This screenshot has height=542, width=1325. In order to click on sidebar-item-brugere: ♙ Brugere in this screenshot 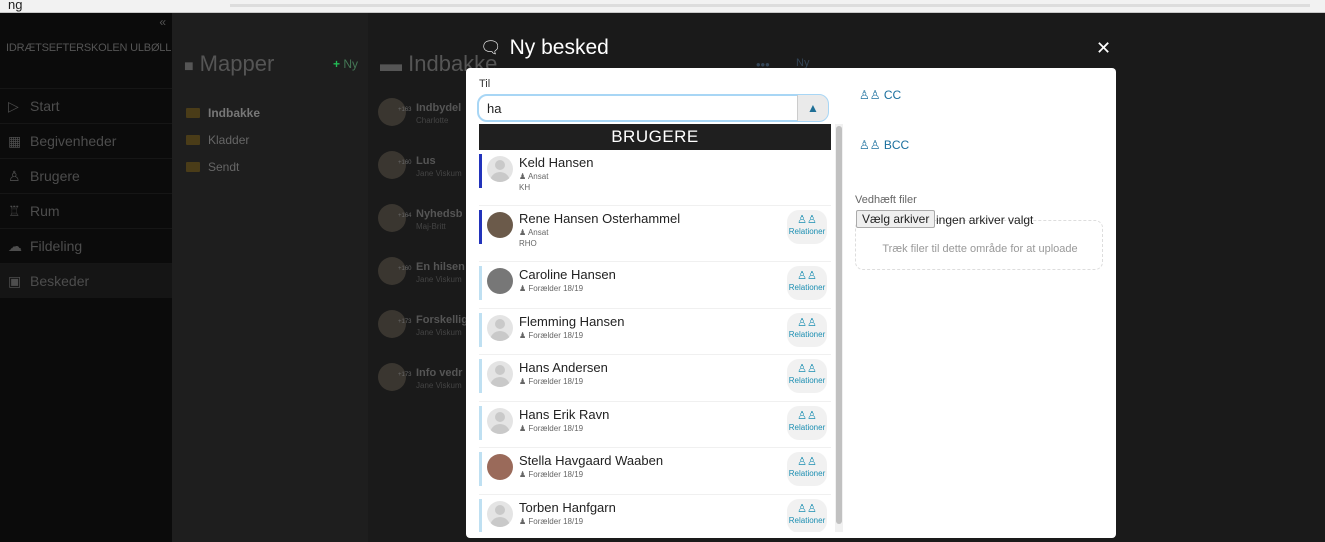, I will do `click(86, 175)`.